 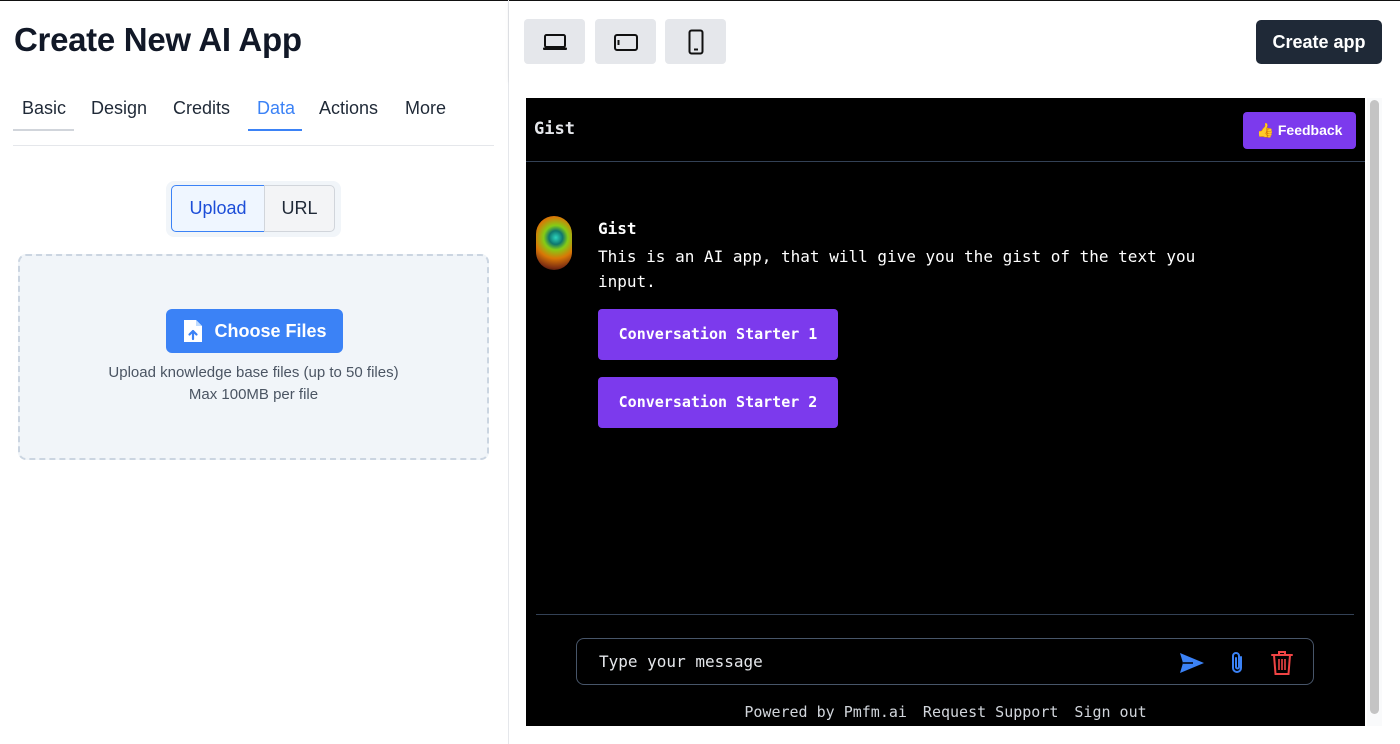 I want to click on conversation-starter-2-button: Conversation Starter 2, so click(x=718, y=402).